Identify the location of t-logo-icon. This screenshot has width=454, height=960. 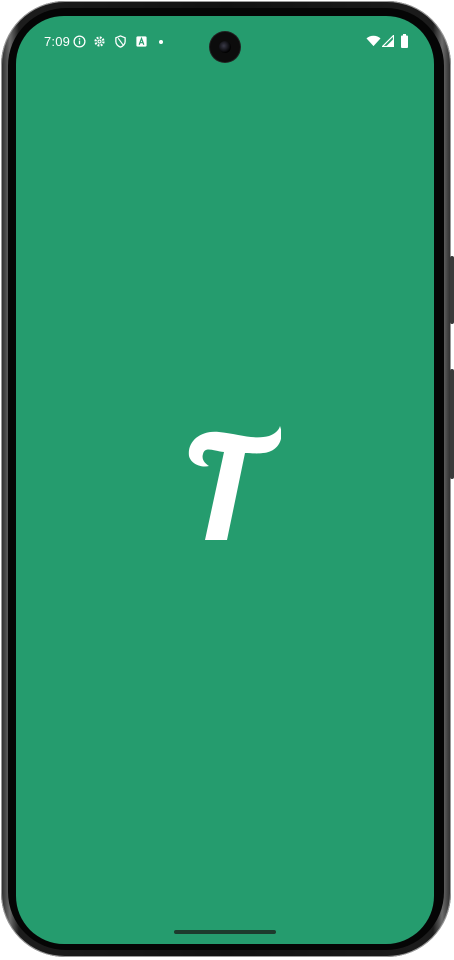
(234, 483).